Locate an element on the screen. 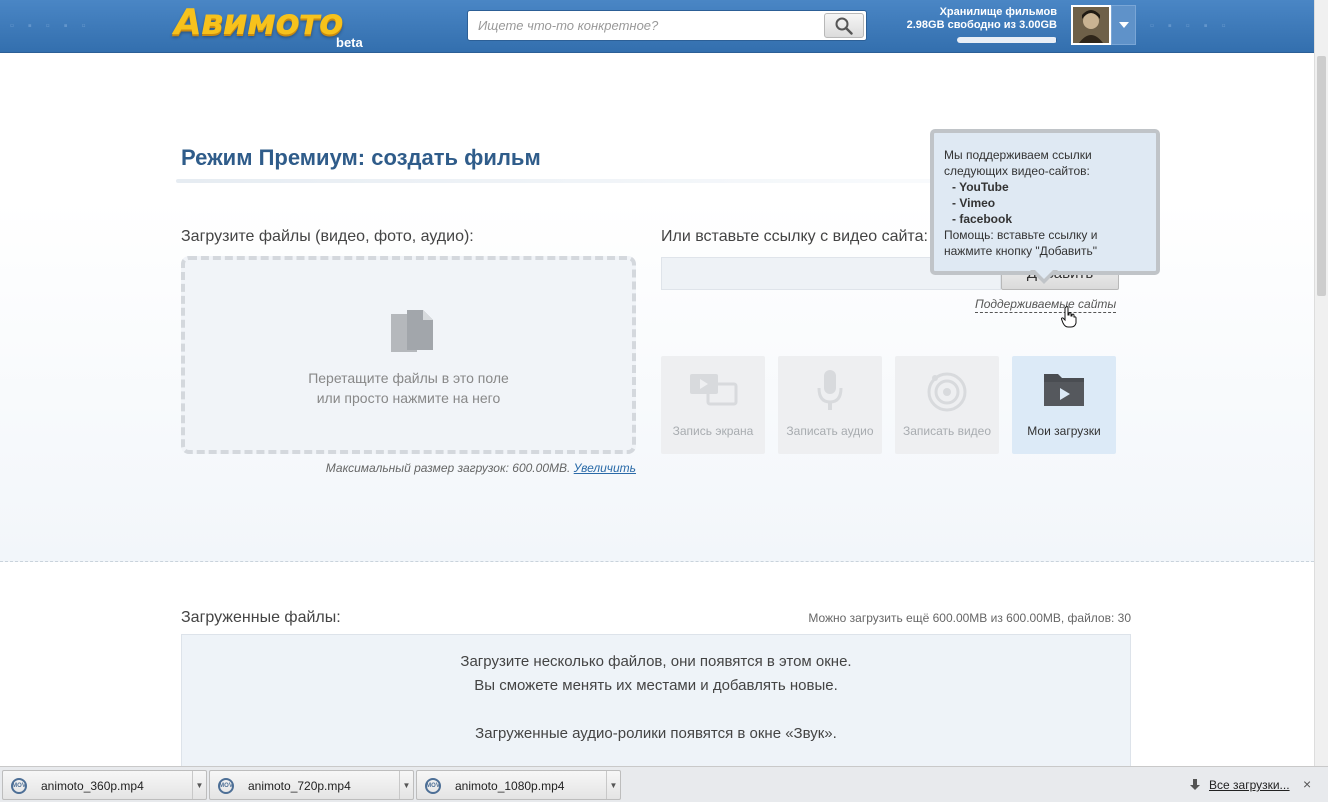 Image resolution: width=1328 pixels, height=802 pixels. page-scrollbar is located at coordinates (1321, 383).